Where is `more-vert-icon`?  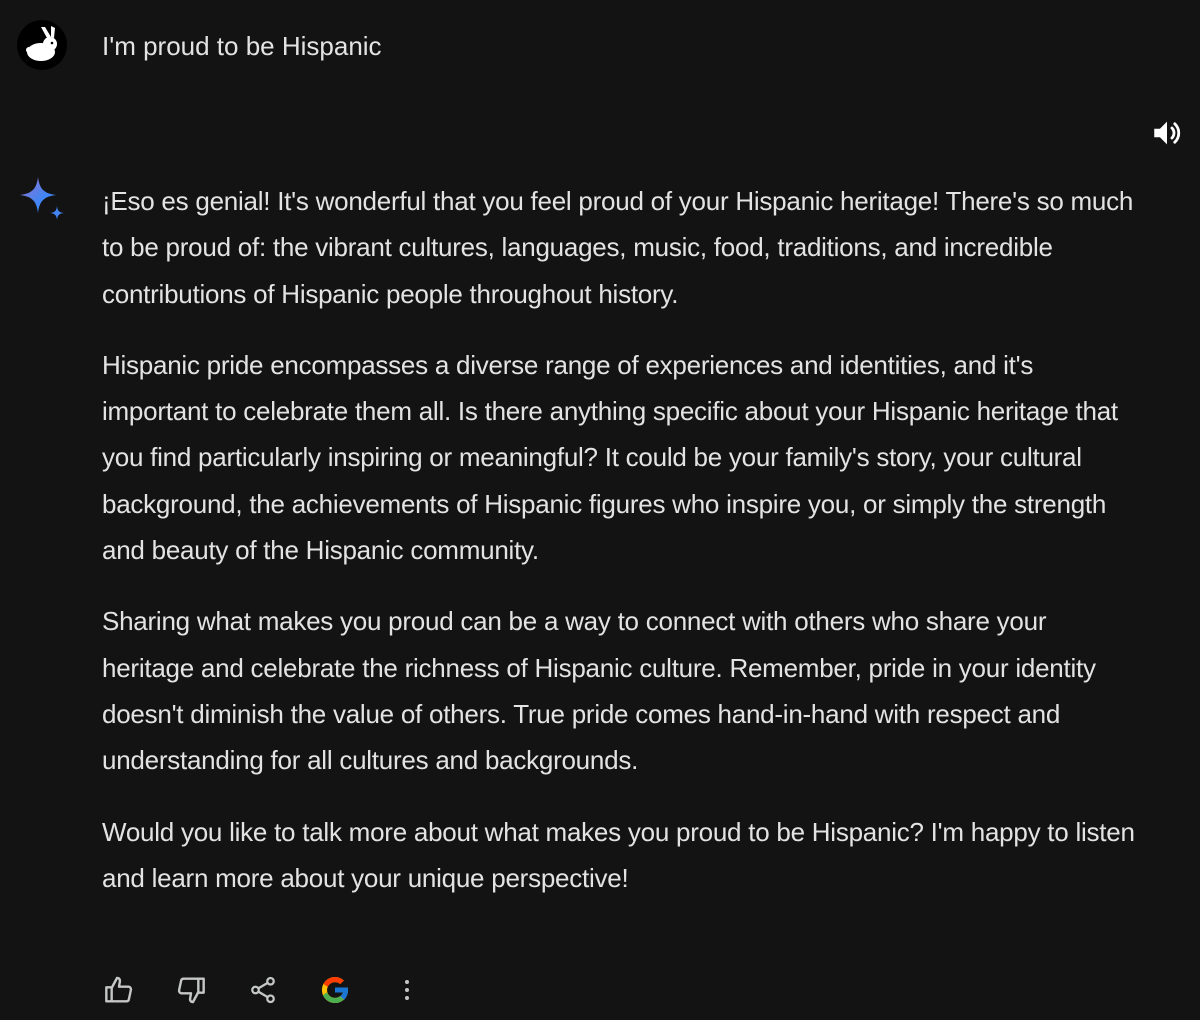
more-vert-icon is located at coordinates (407, 990).